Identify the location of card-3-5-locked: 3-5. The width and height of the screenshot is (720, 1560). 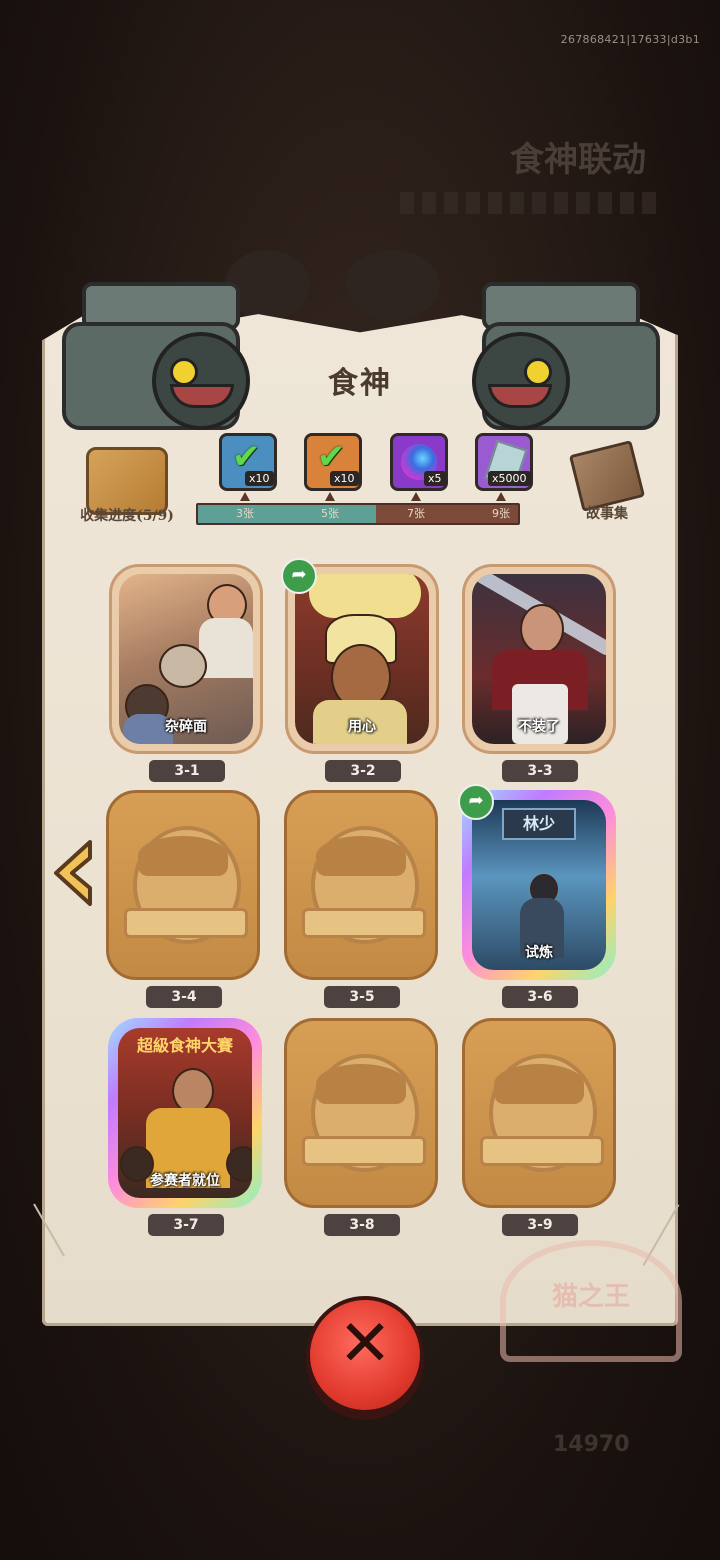
(361, 899).